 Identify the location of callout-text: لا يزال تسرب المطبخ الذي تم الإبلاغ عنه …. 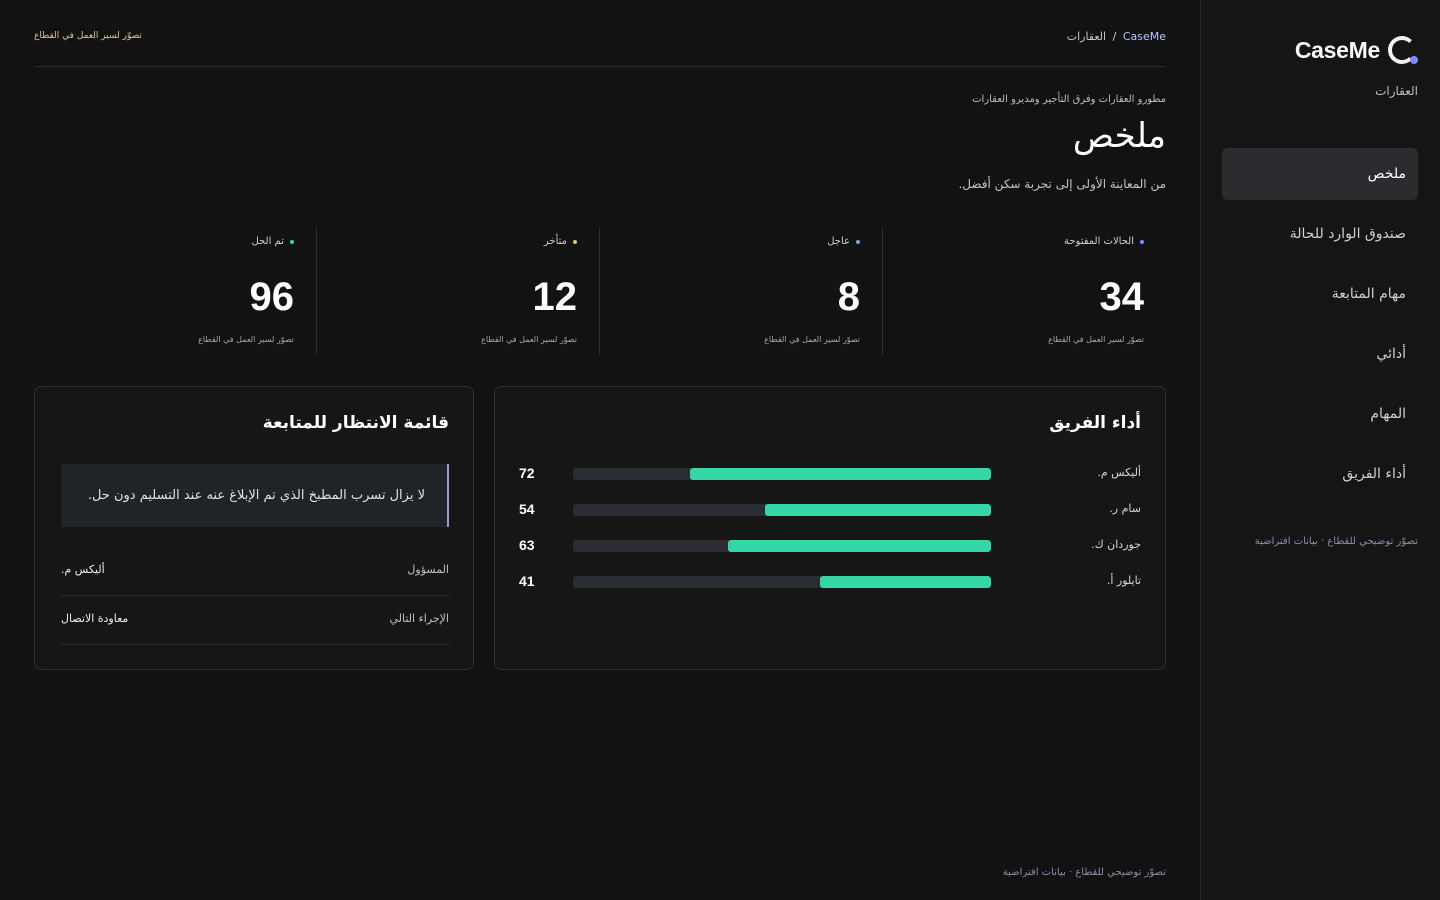
(256, 495).